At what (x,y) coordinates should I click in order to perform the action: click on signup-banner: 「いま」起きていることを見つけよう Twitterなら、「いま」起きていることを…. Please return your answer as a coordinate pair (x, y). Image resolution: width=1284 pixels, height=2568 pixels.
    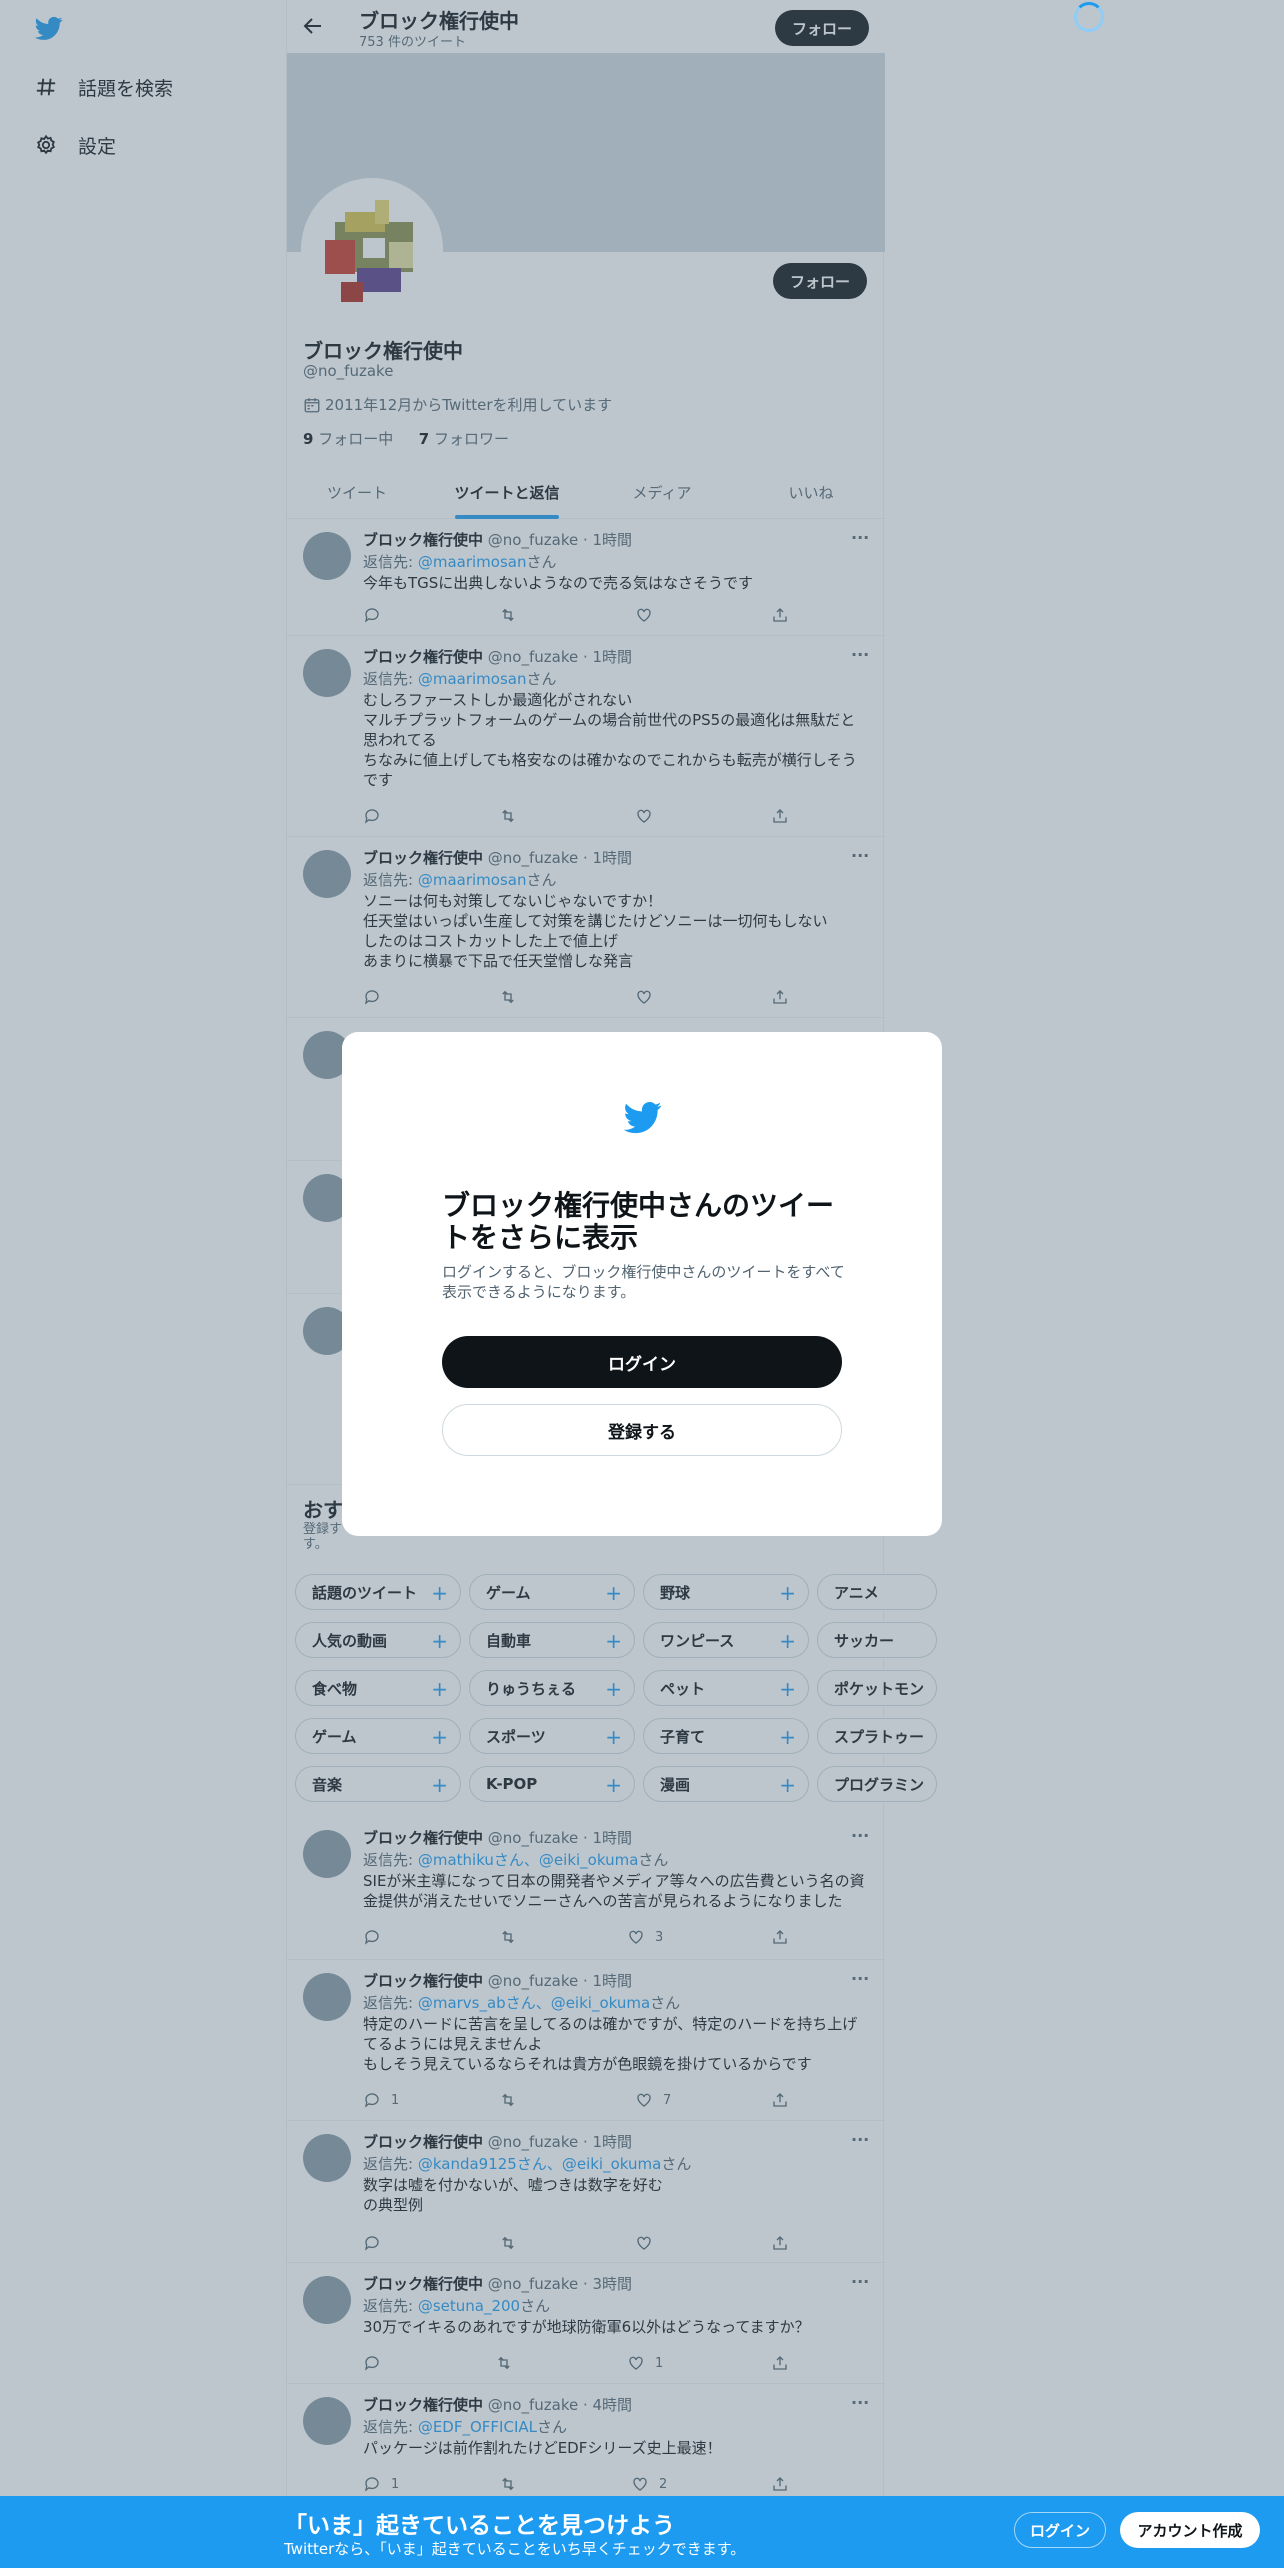
    Looking at the image, I should click on (642, 2532).